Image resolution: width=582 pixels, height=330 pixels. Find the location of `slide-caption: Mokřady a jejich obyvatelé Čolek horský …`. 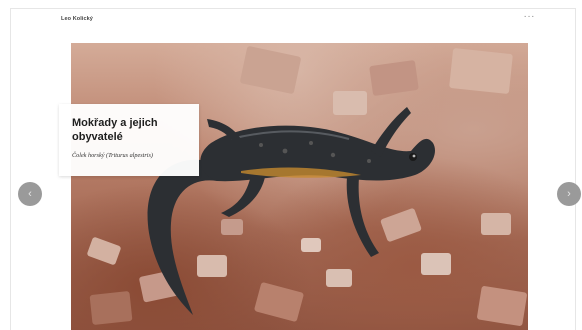

slide-caption: Mokřady a jejich obyvatelé Čolek horský … is located at coordinates (129, 140).